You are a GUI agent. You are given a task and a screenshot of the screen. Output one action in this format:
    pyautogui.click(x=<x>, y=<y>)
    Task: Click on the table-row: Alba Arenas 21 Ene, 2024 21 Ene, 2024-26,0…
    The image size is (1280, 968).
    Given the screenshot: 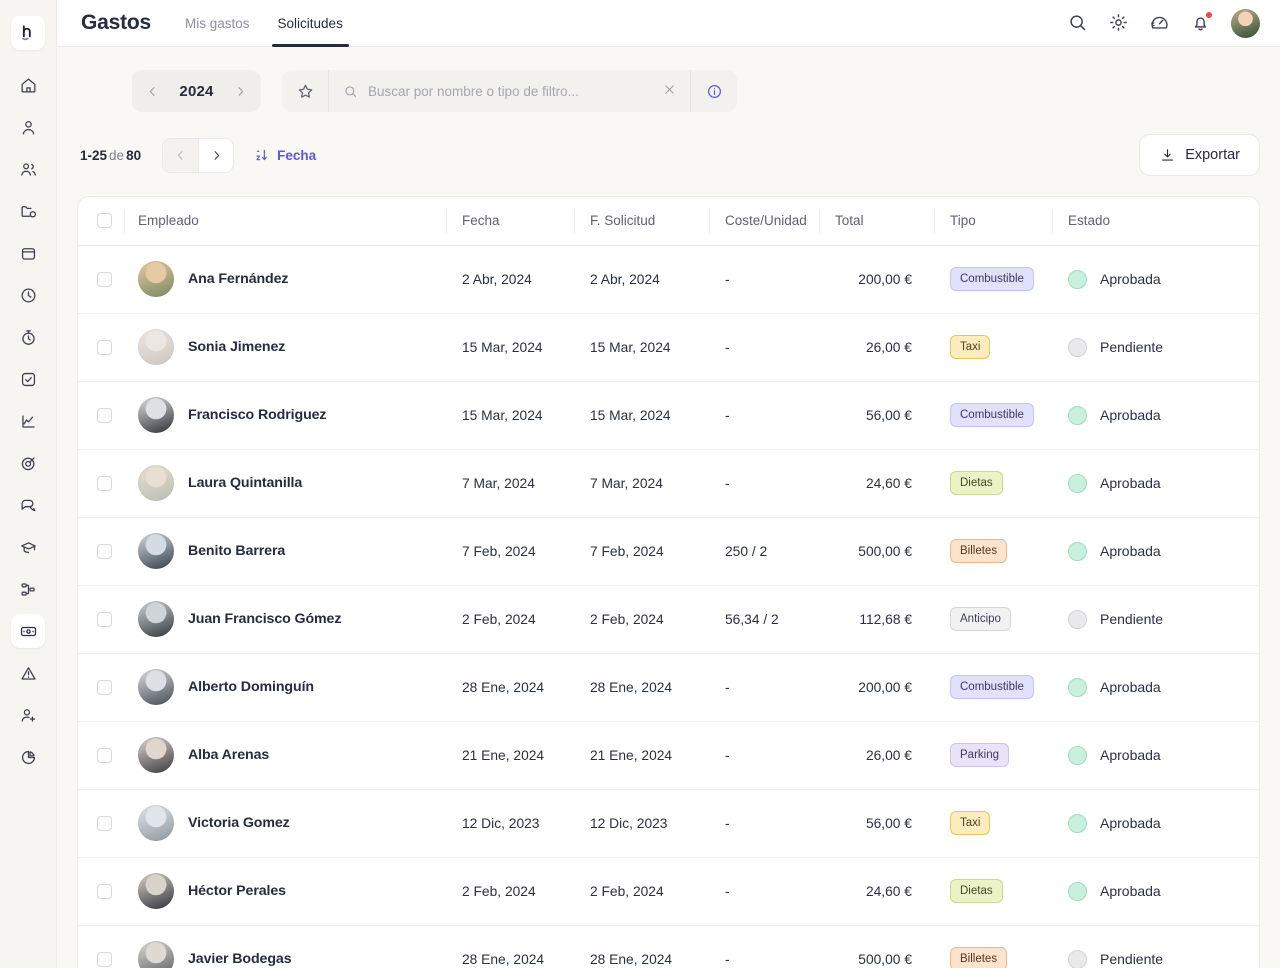 What is the action you would take?
    pyautogui.click(x=668, y=755)
    